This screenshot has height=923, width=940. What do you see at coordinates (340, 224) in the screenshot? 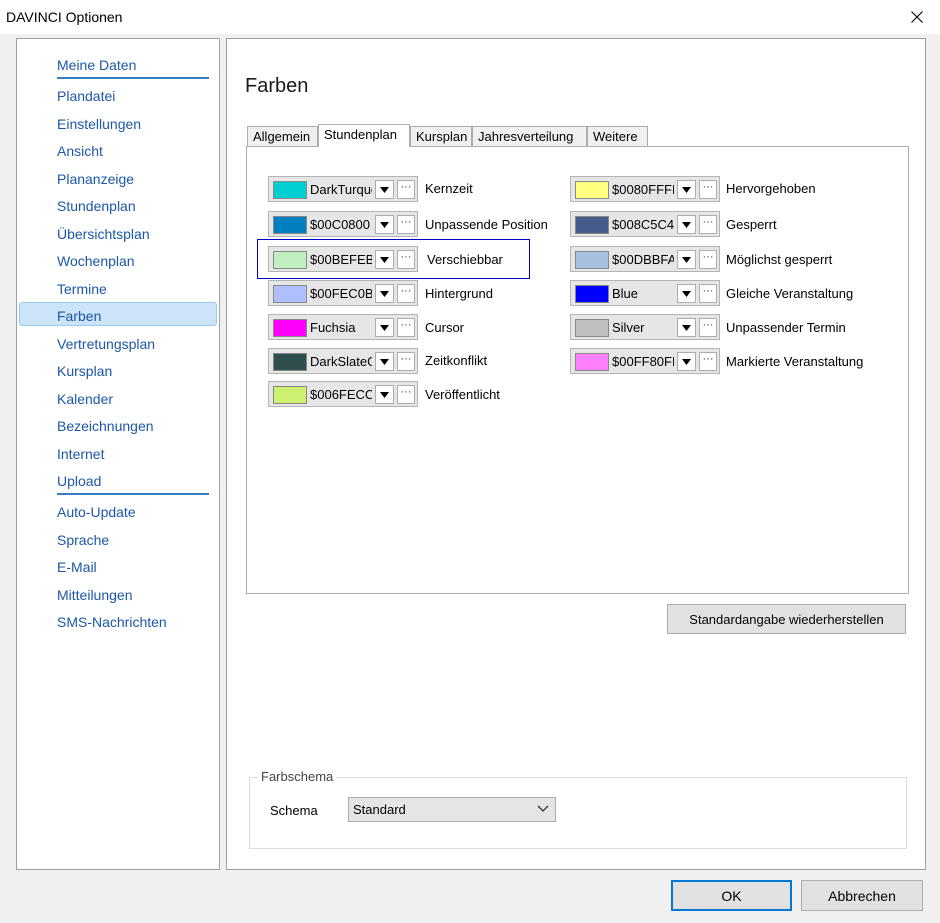
I see `color-value: $00C0800` at bounding box center [340, 224].